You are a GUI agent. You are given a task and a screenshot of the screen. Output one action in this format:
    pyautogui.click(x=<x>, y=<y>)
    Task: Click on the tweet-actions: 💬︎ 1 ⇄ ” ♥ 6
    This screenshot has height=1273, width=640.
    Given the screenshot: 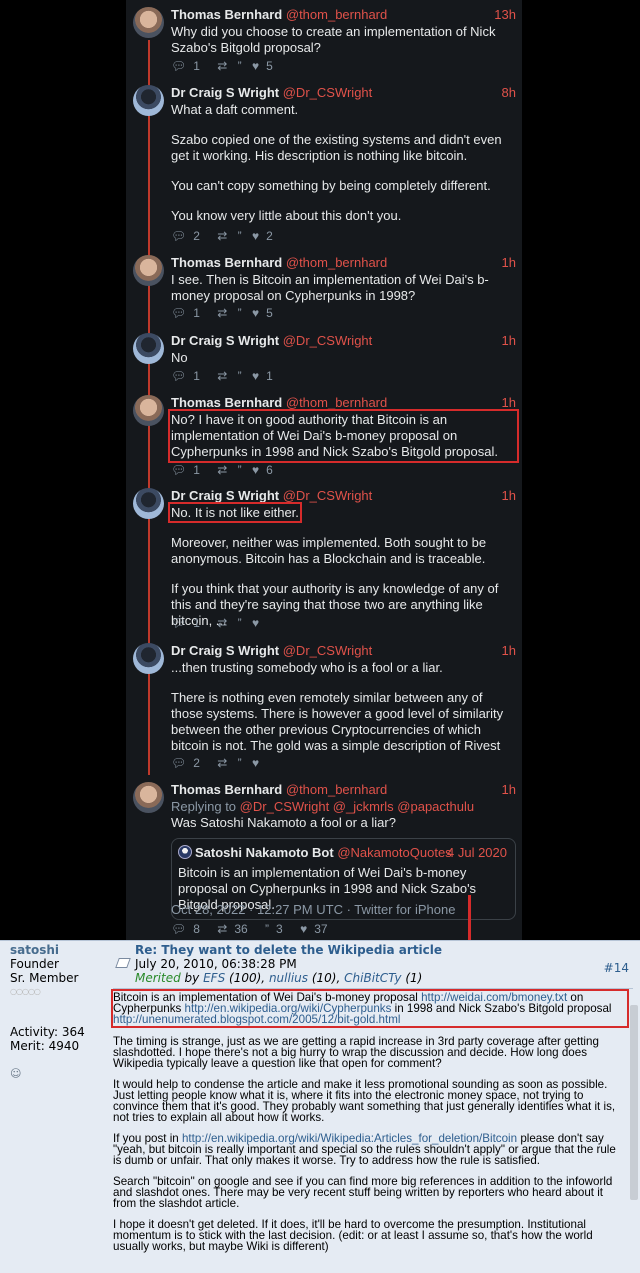 What is the action you would take?
    pyautogui.click(x=229, y=470)
    